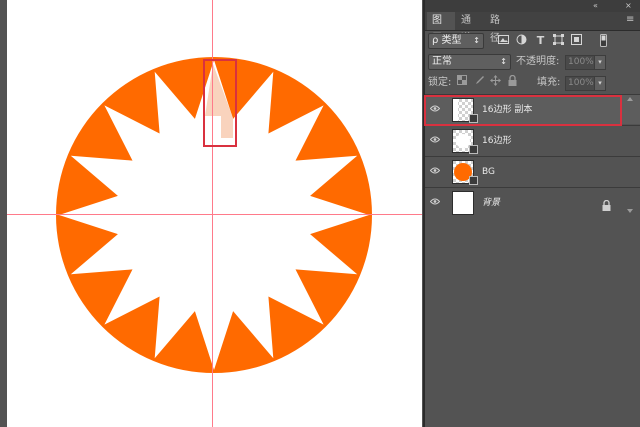  Describe the element at coordinates (532, 6) in the screenshot. I see `panel-topbar: « ×` at that location.